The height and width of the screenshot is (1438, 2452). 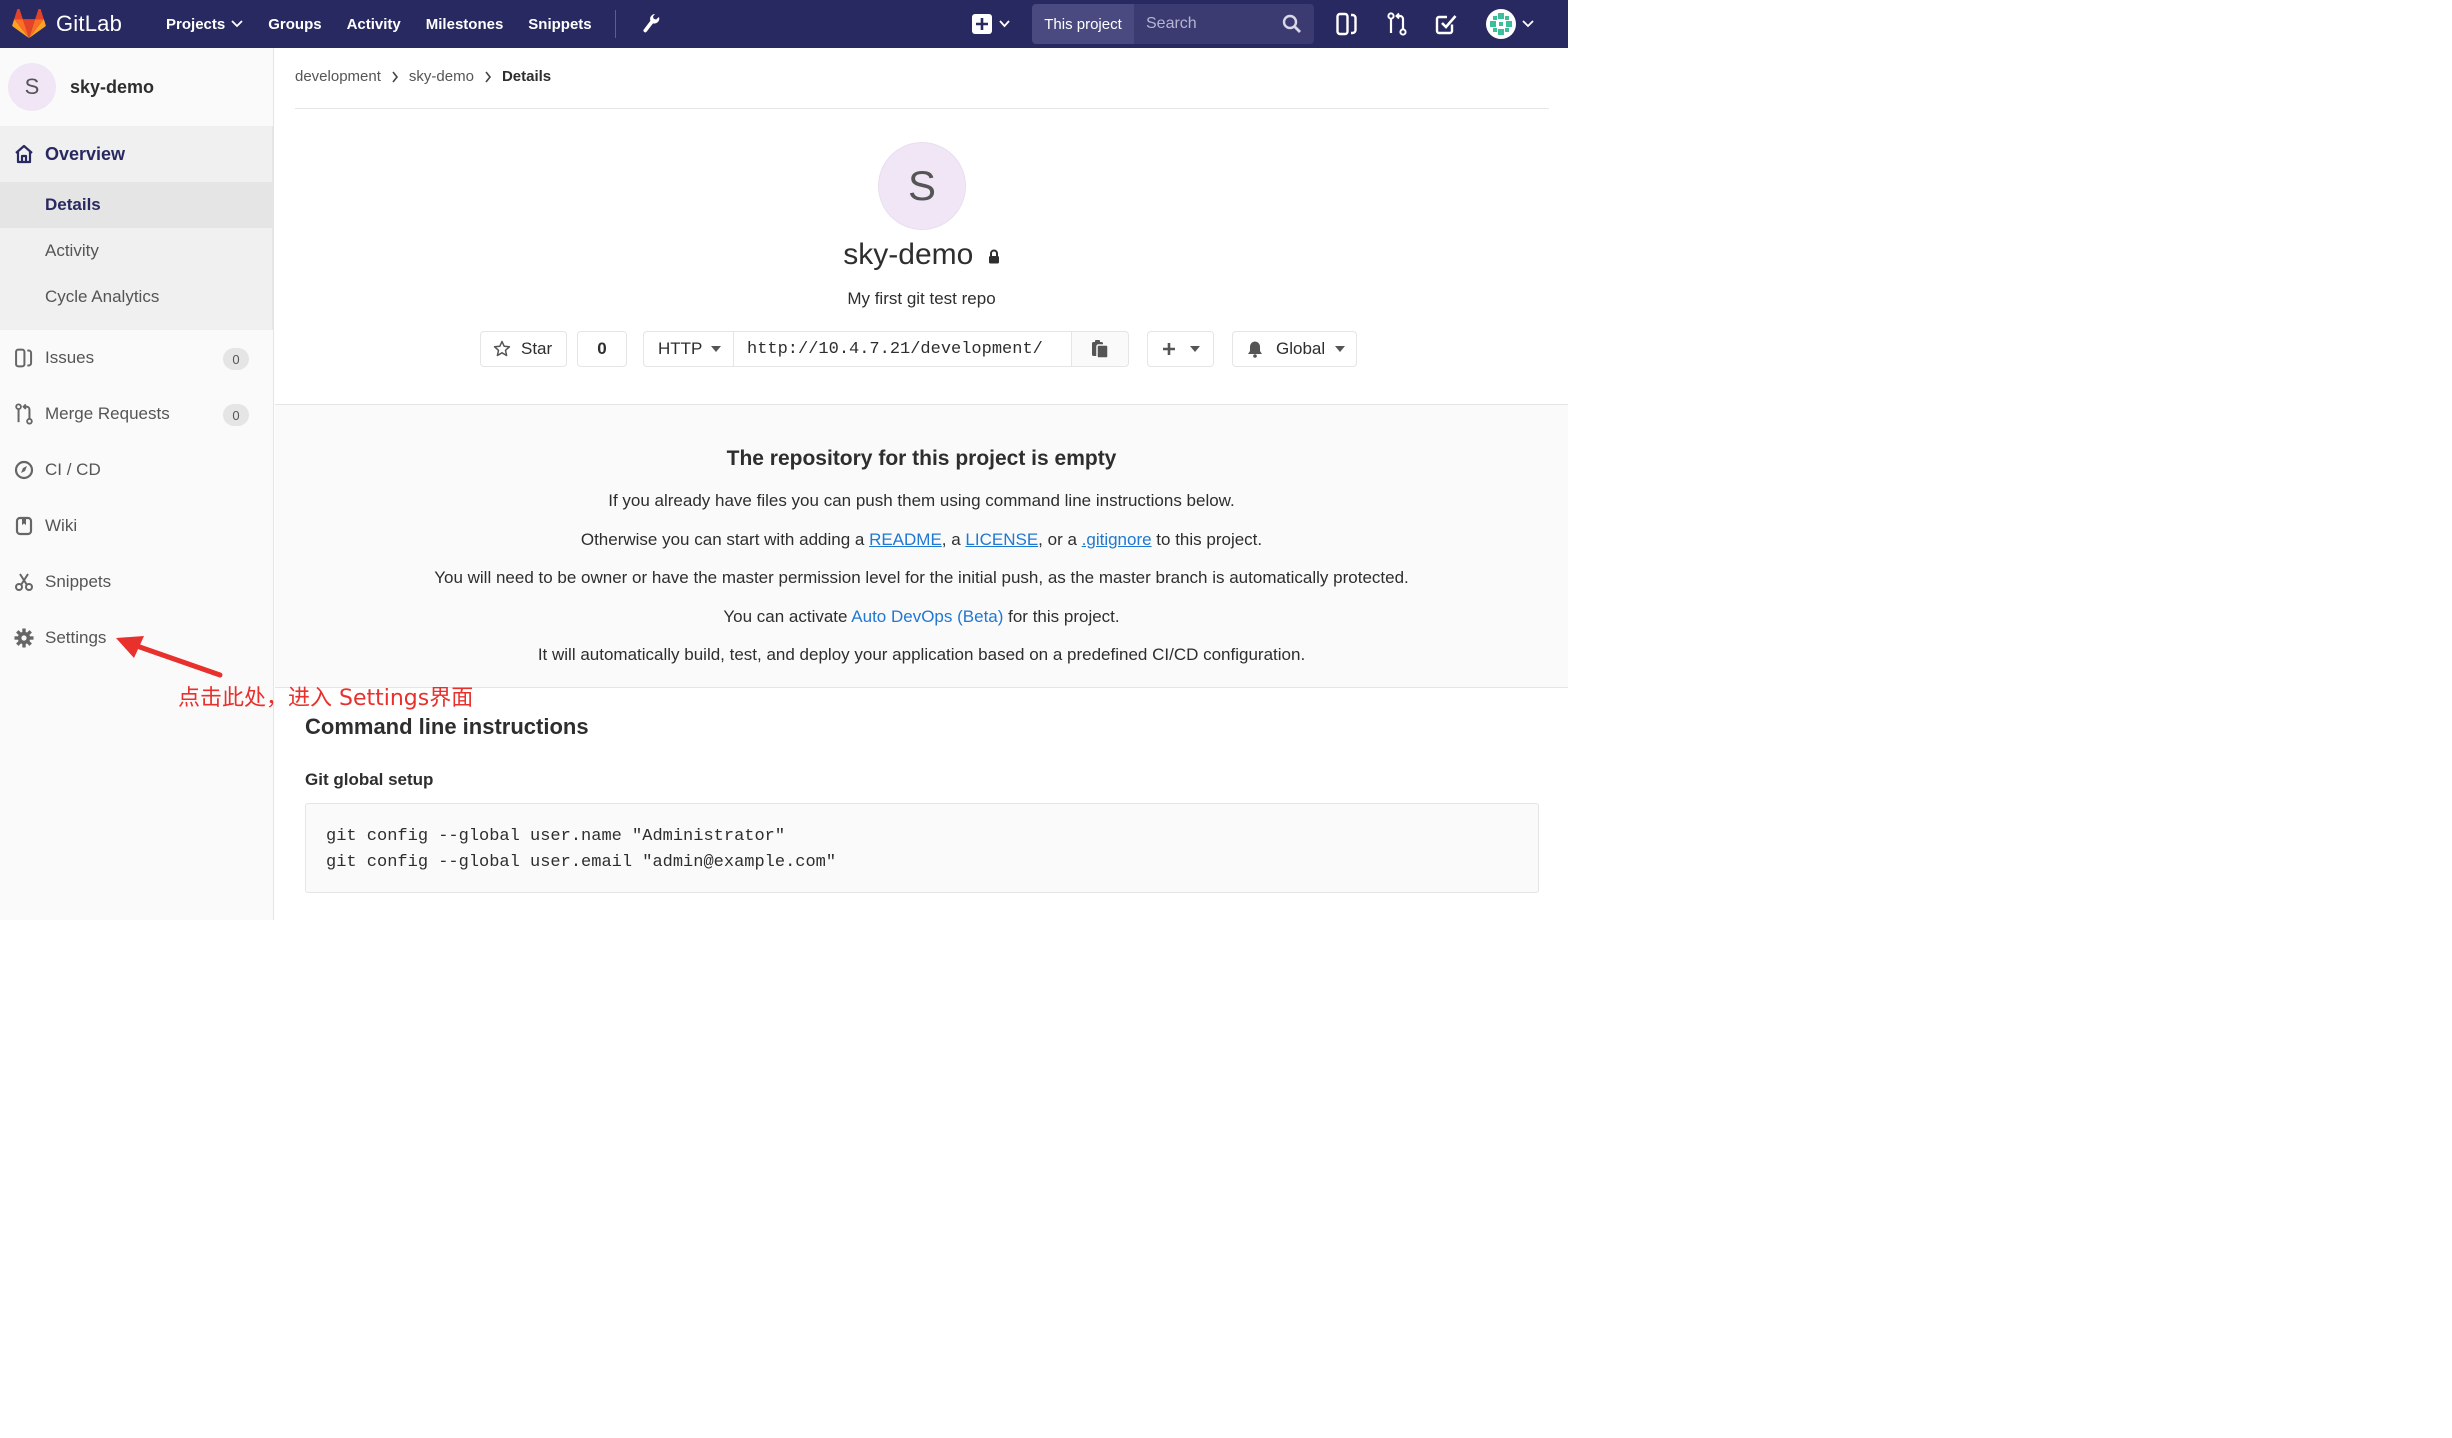 I want to click on breadcrumb-project: sky-demo, so click(x=441, y=76).